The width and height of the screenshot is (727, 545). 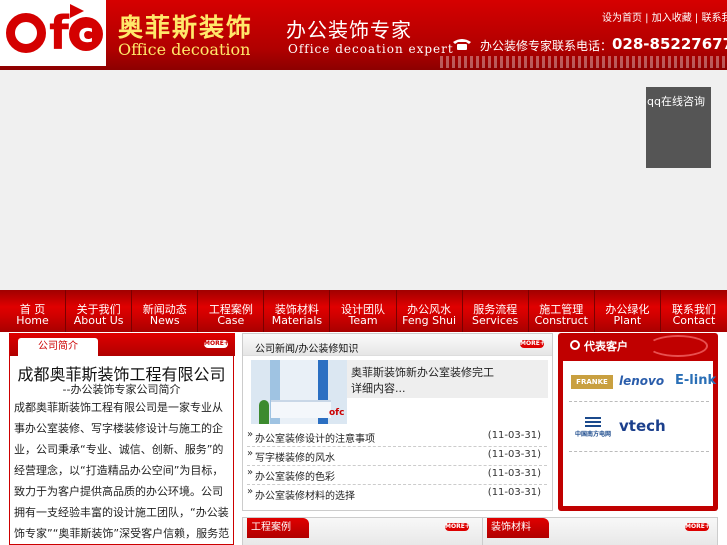 I want to click on client-logo-franke: FRANKE, so click(x=592, y=382).